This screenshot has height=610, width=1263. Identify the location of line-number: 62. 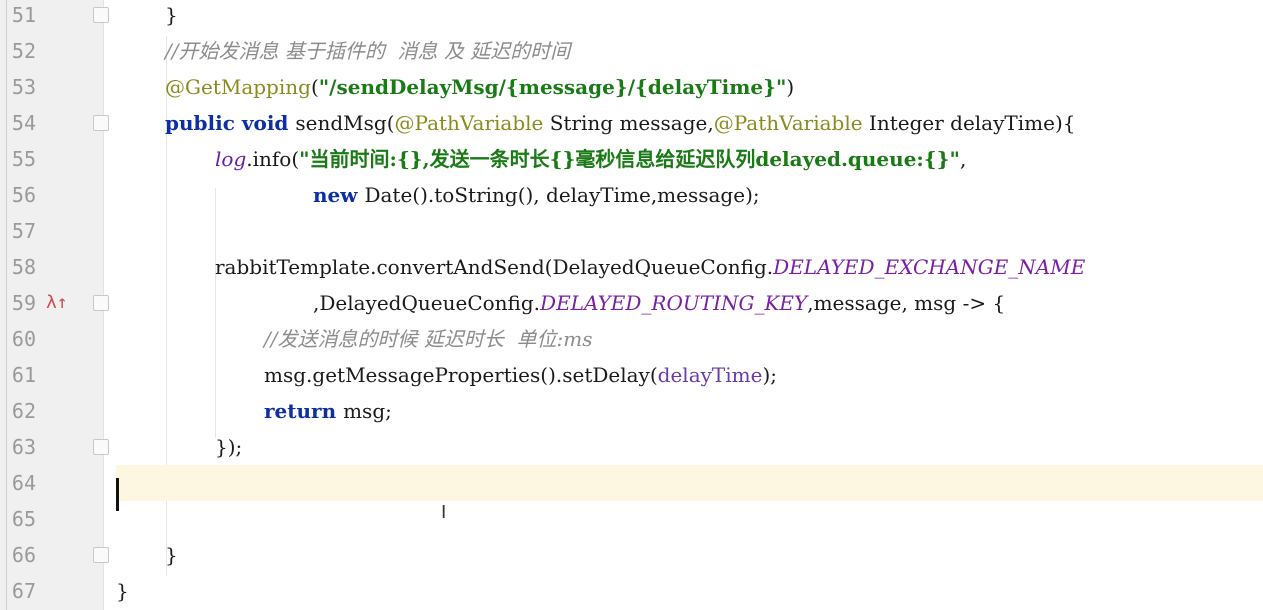
(23, 411).